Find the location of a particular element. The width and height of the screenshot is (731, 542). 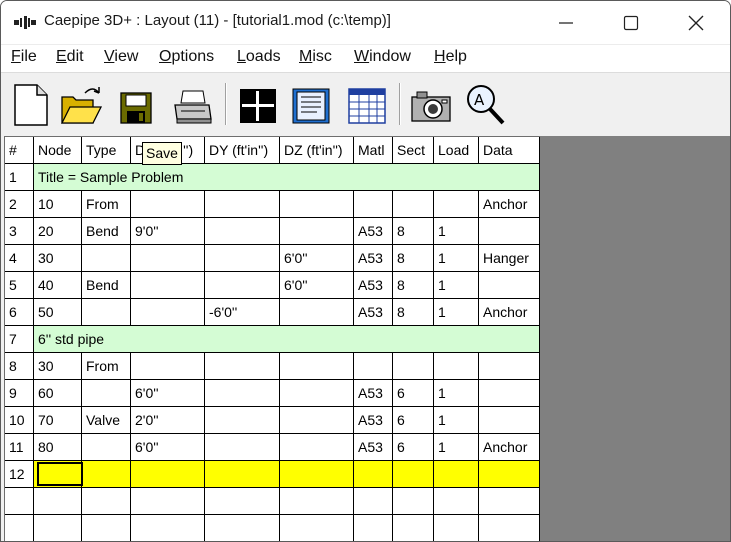

table-row: 5 40 Bend 6'0'' A53 8 1 is located at coordinates (272, 285).